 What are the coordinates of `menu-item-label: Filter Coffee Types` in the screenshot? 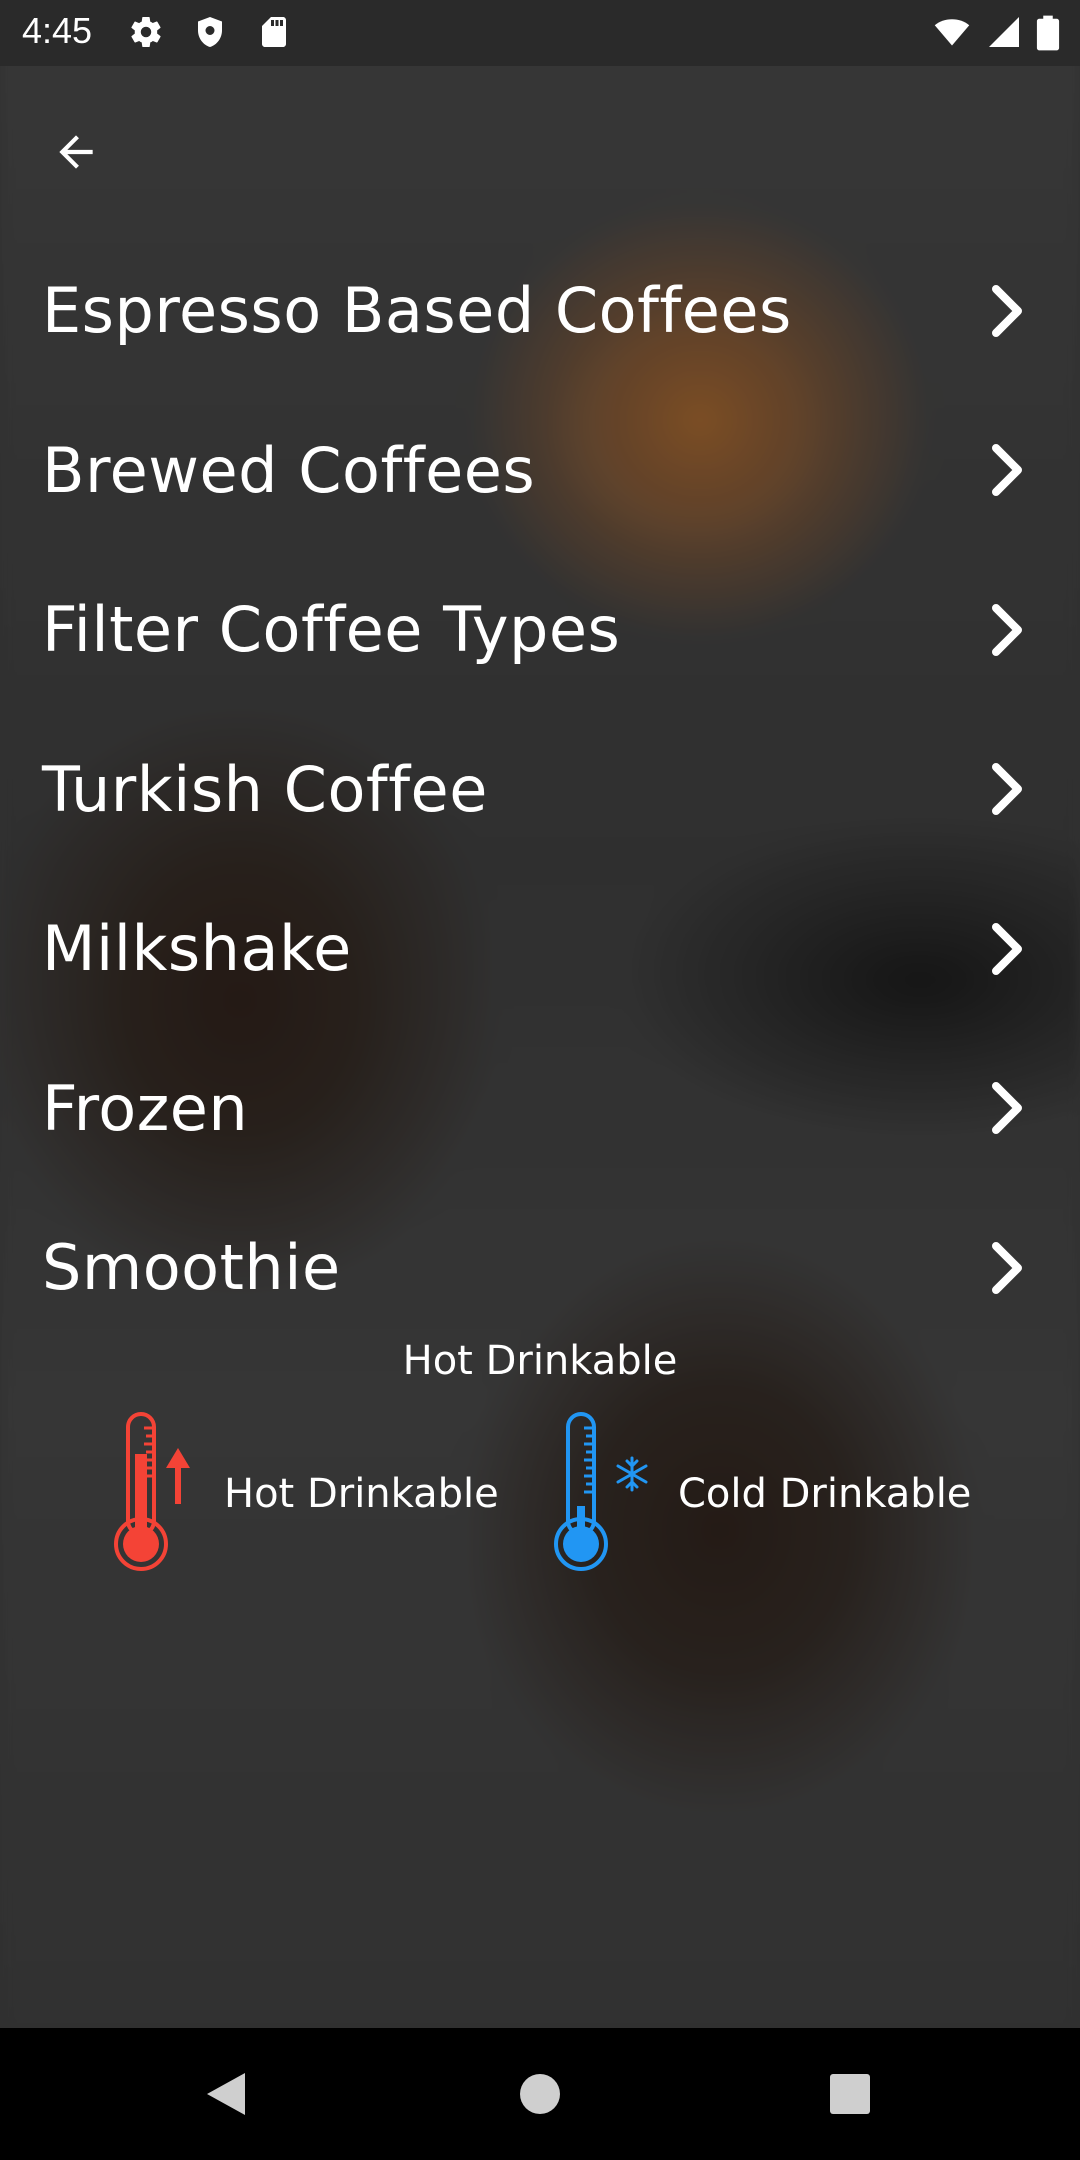 It's located at (331, 630).